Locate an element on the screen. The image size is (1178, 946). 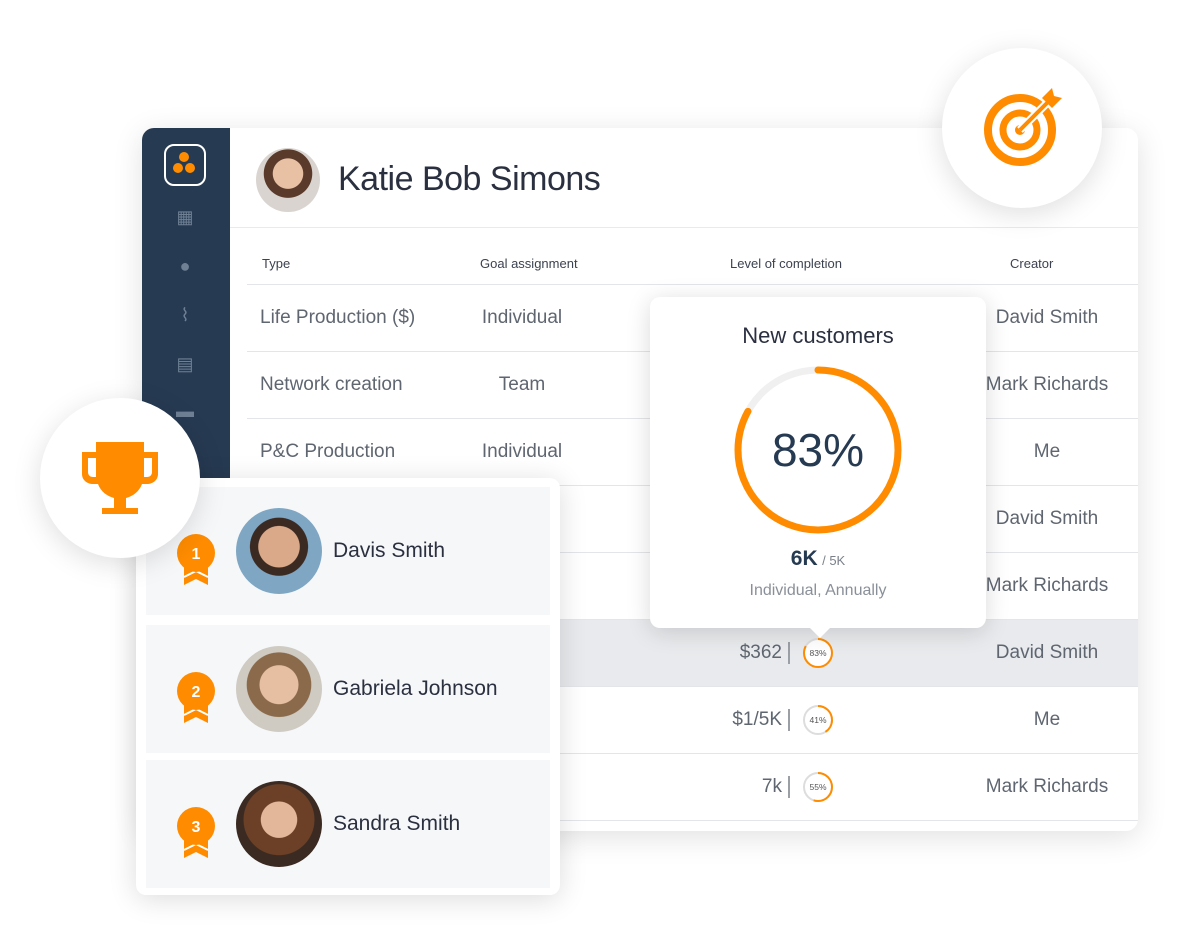
leaderboard-item: 3 Sandra Smith is located at coordinates (348, 824).